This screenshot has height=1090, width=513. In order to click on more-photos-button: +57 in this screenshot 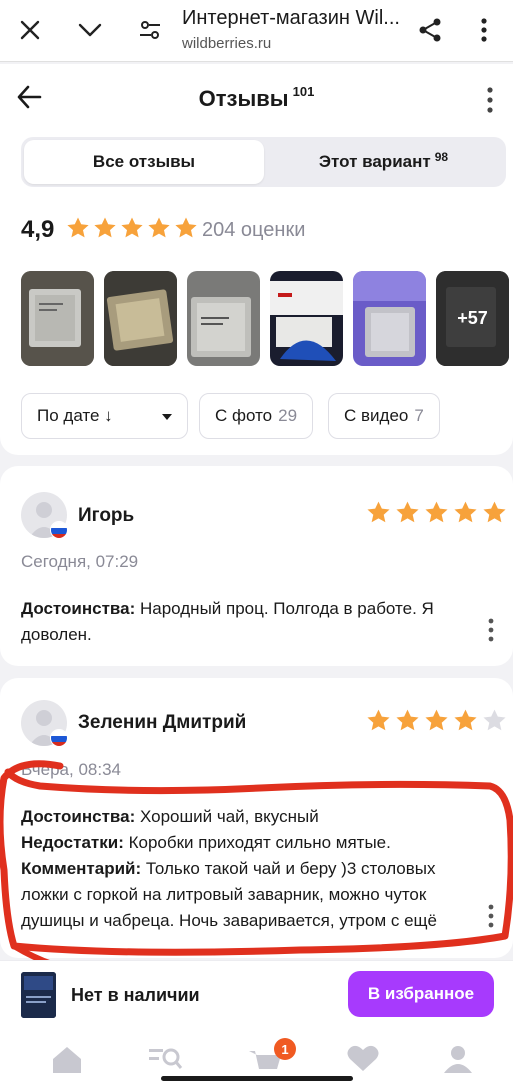, I will do `click(472, 318)`.